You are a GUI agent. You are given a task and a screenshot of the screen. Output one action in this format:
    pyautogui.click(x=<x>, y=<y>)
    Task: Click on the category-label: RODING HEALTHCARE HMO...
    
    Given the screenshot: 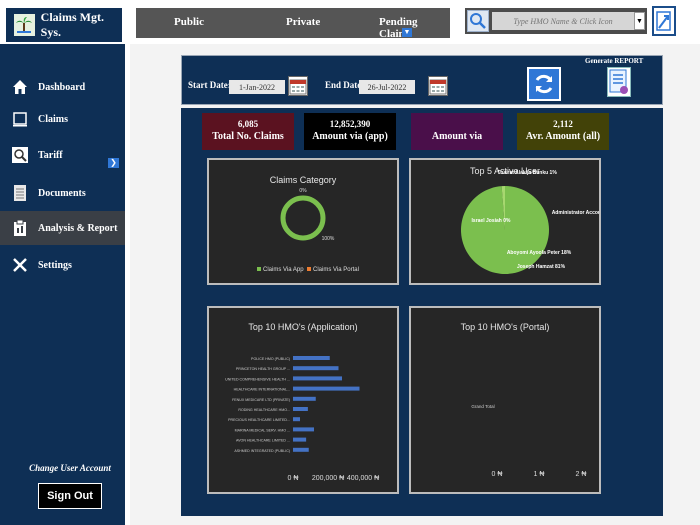 What is the action you would take?
    pyautogui.click(x=264, y=410)
    